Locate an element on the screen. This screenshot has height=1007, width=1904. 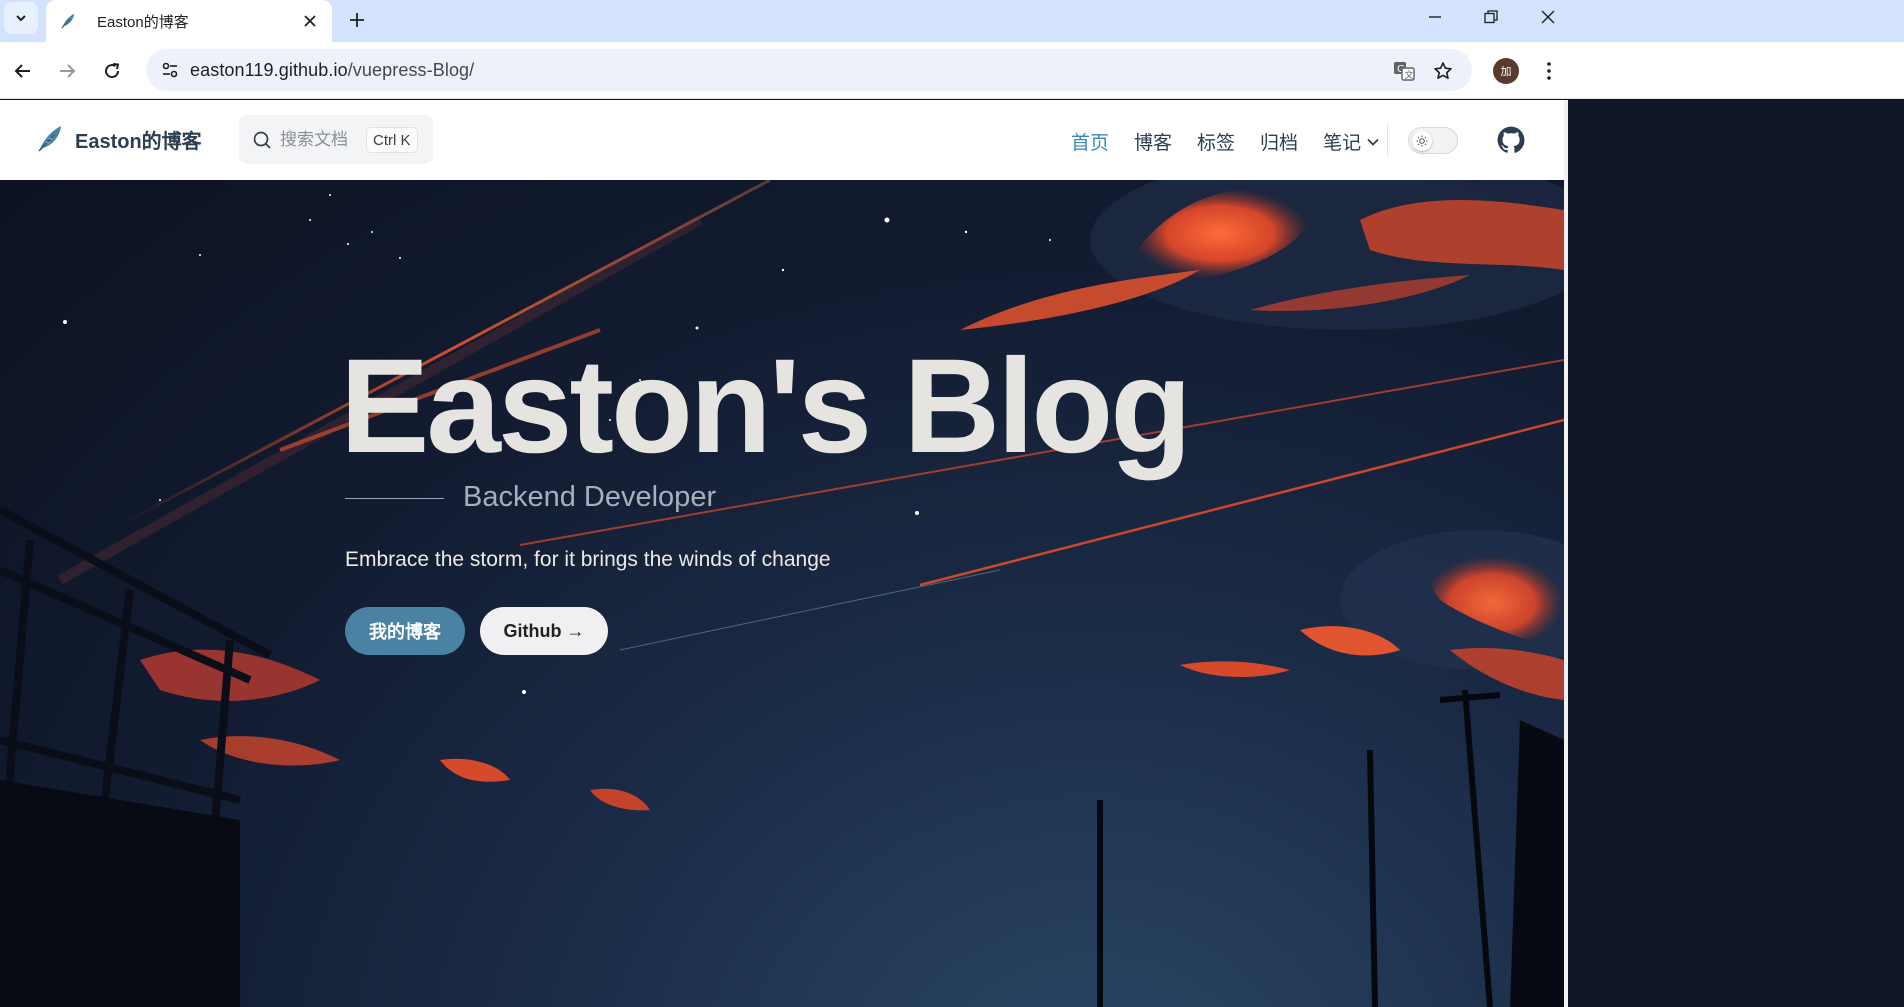
github-button: Github → is located at coordinates (544, 631).